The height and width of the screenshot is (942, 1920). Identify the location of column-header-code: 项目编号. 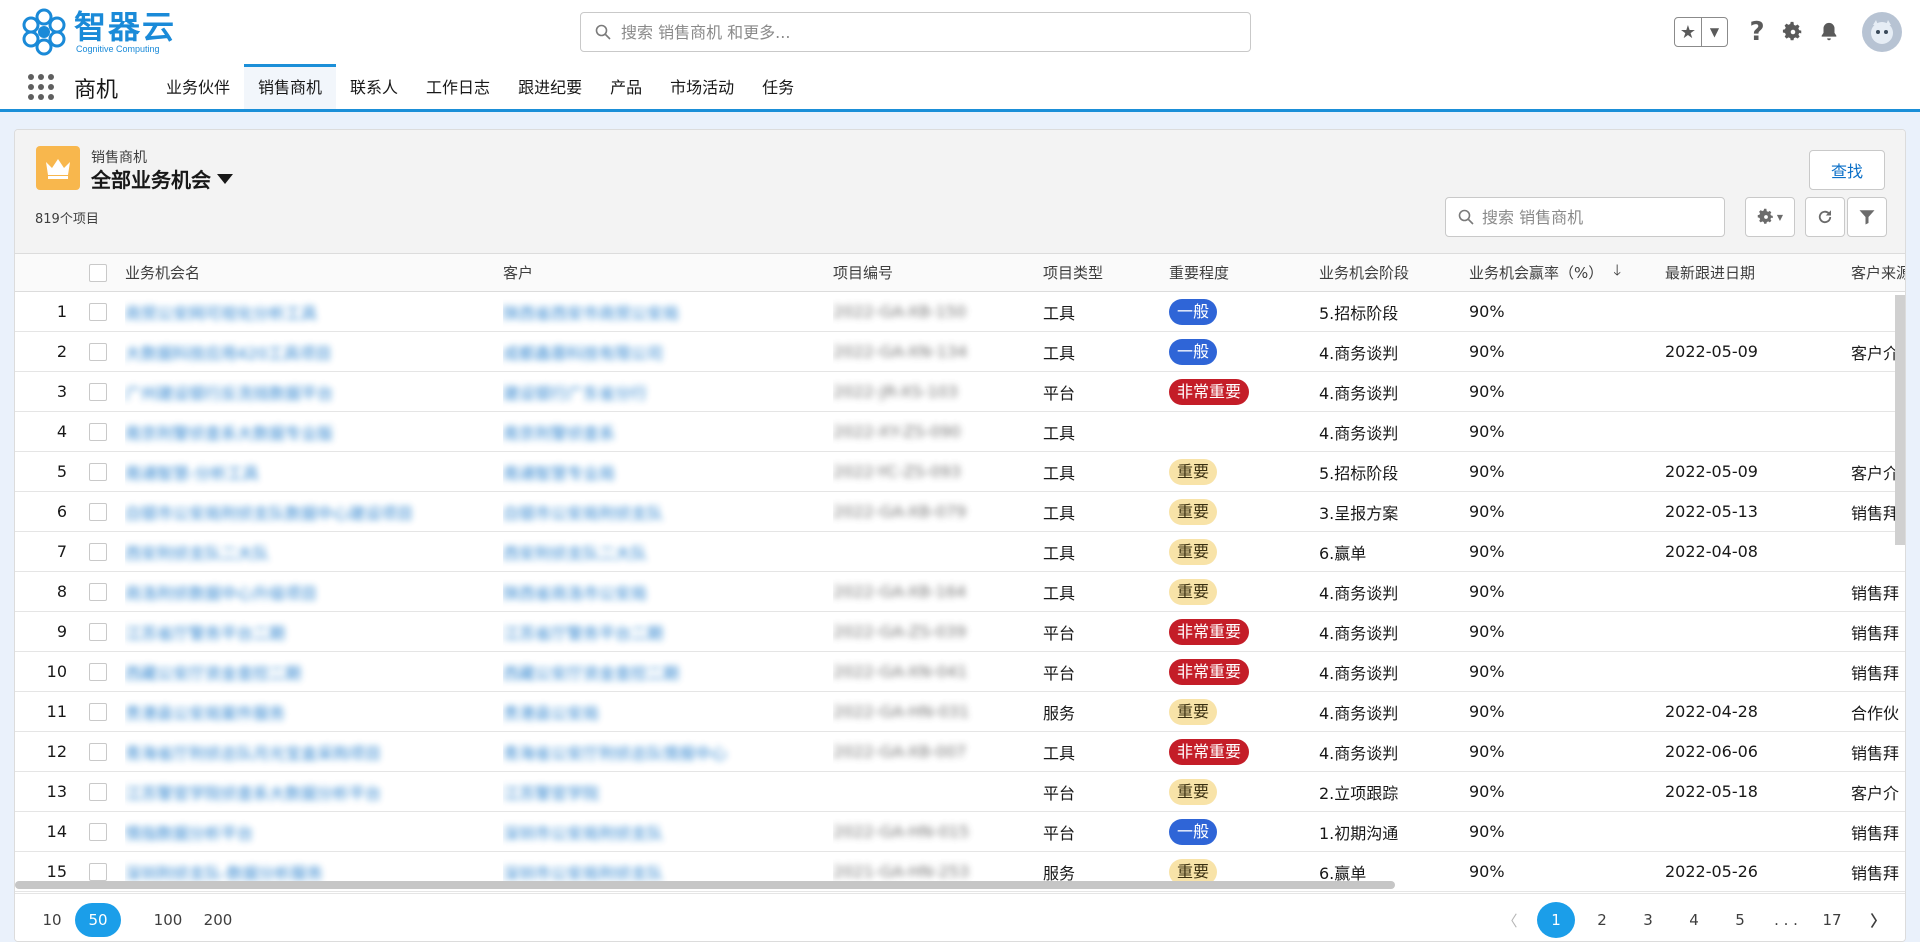
(935, 272).